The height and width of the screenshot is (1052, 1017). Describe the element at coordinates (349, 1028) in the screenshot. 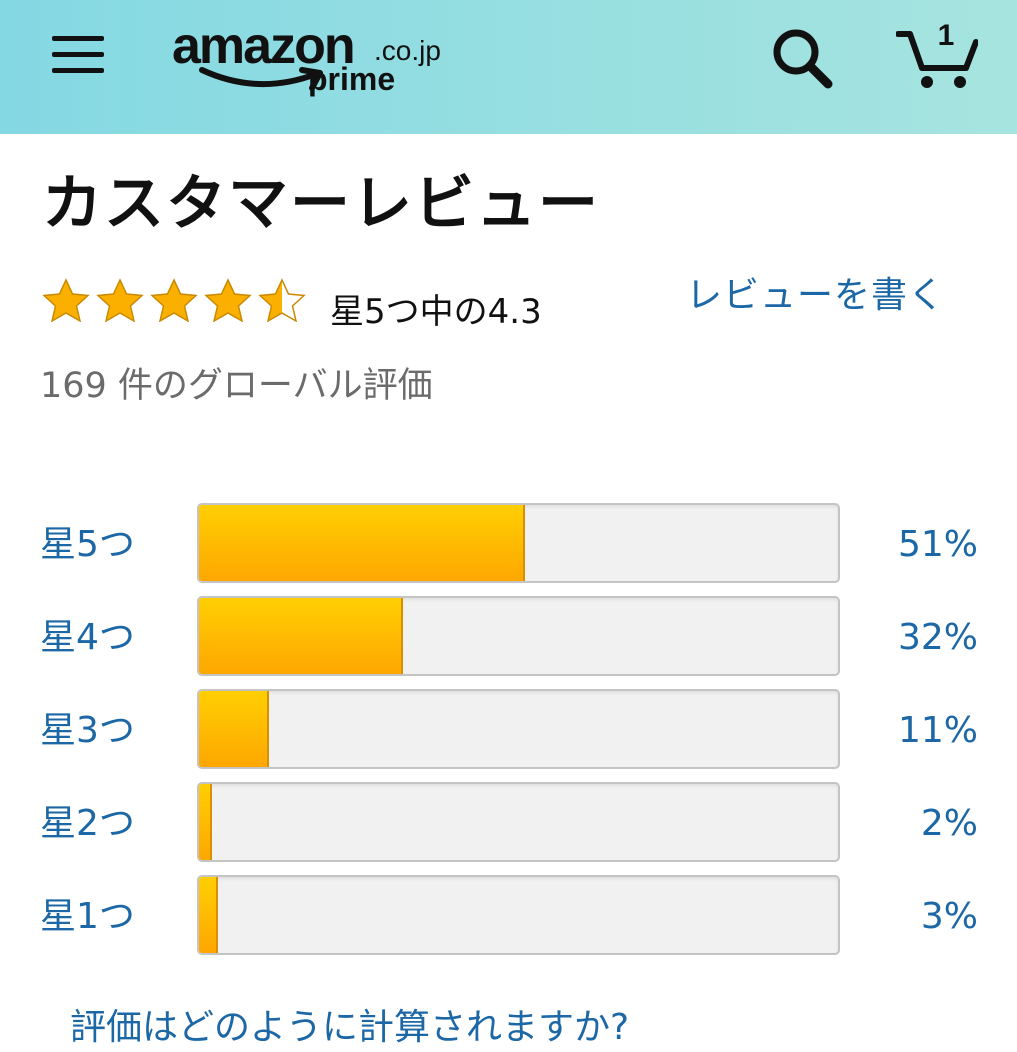

I see `how-ratings-calculated-link: 評価はどのように計算されますか?` at that location.